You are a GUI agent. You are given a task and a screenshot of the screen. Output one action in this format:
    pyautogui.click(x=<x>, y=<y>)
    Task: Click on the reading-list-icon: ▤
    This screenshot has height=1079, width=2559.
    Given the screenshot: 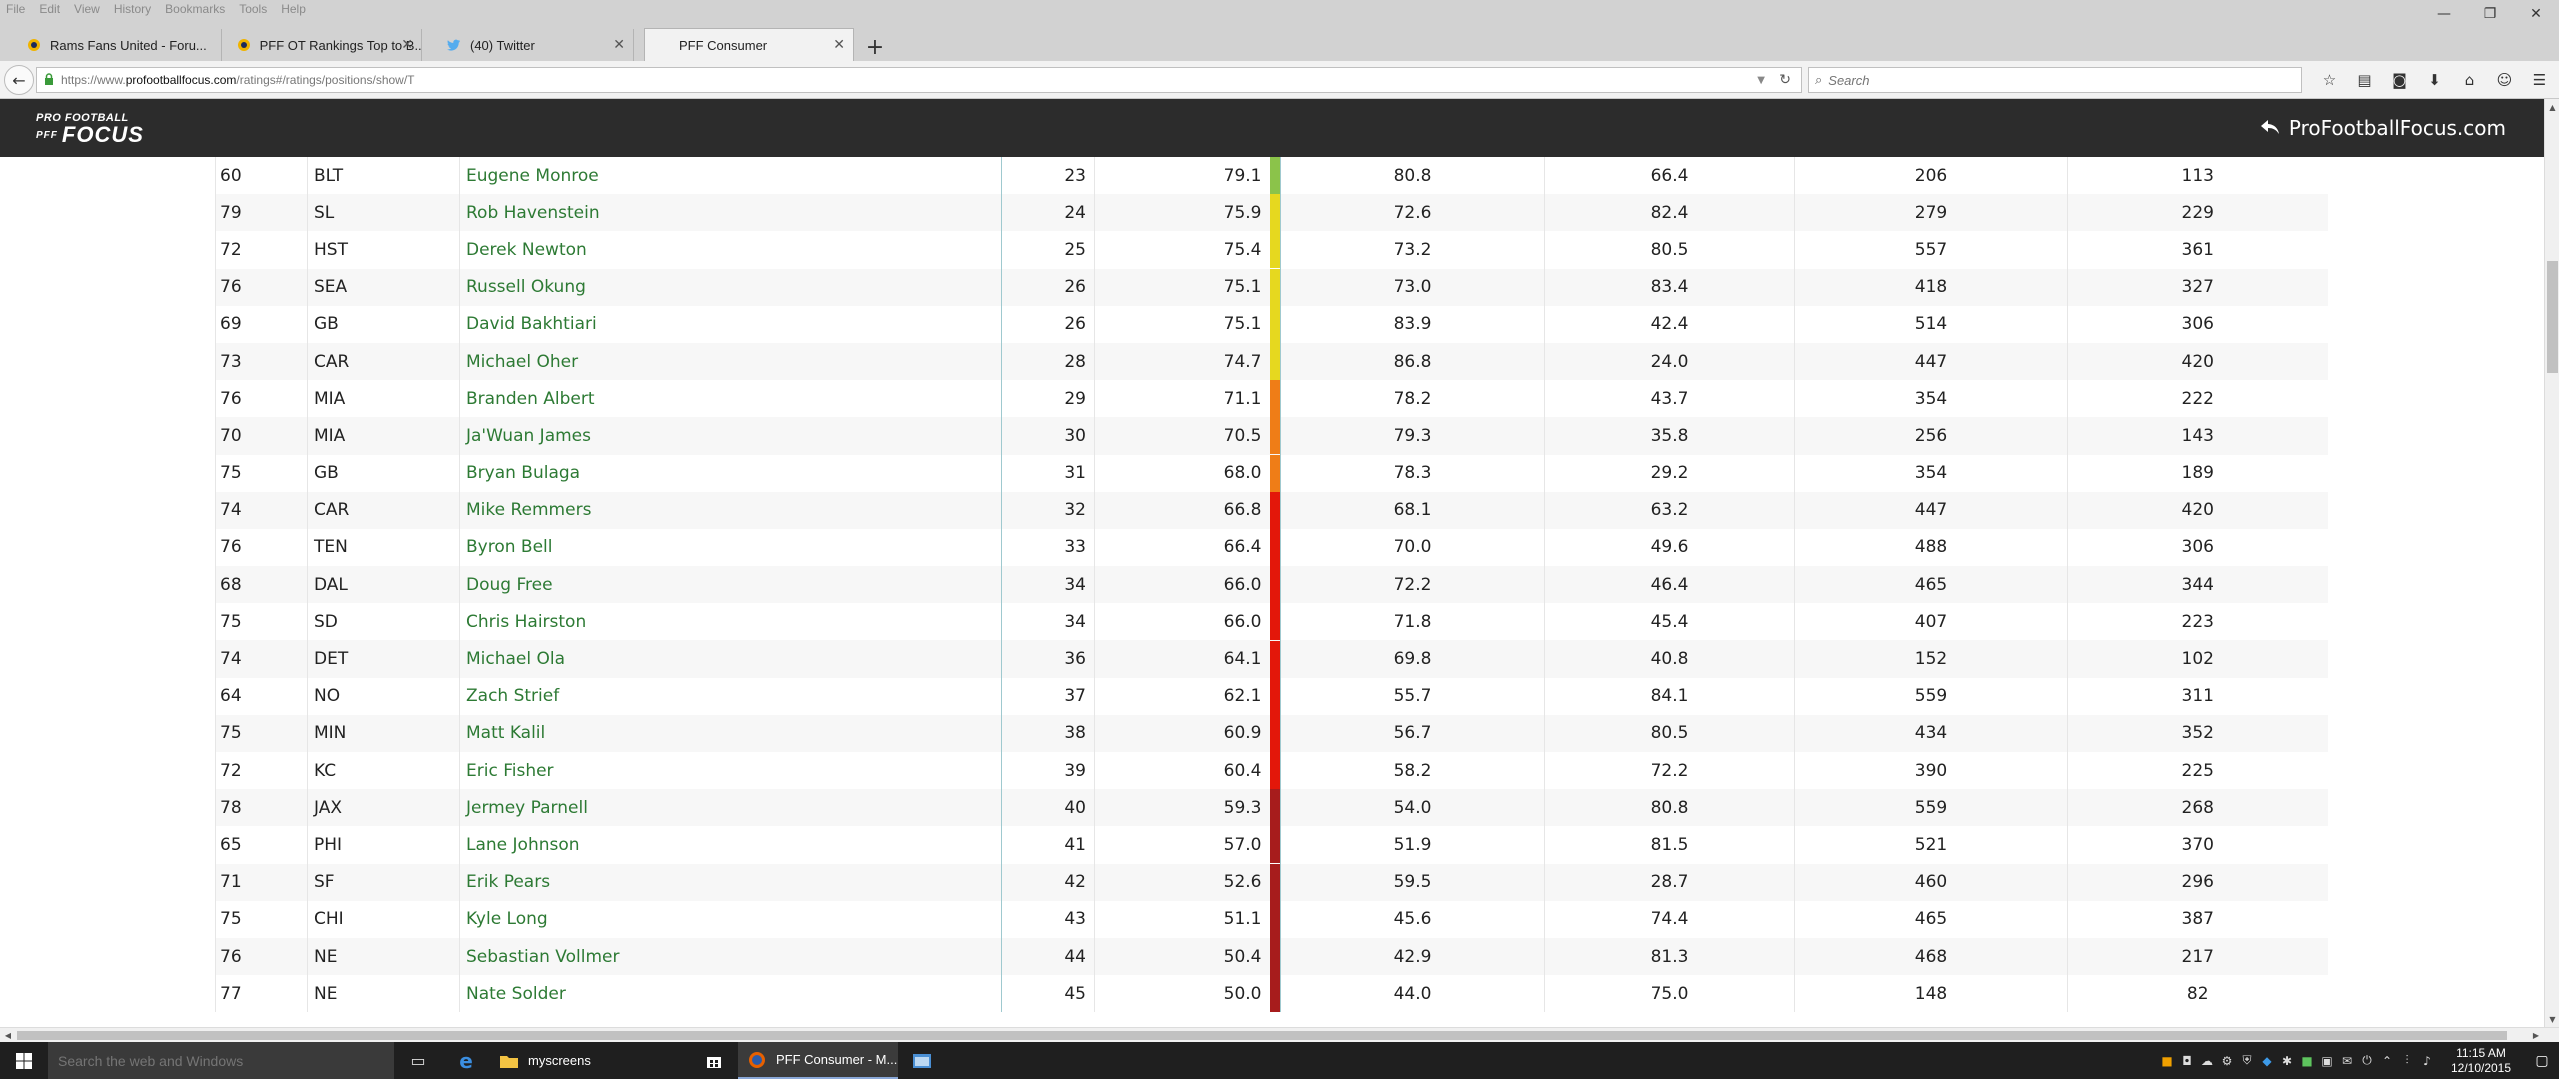 What is the action you would take?
    pyautogui.click(x=2364, y=80)
    